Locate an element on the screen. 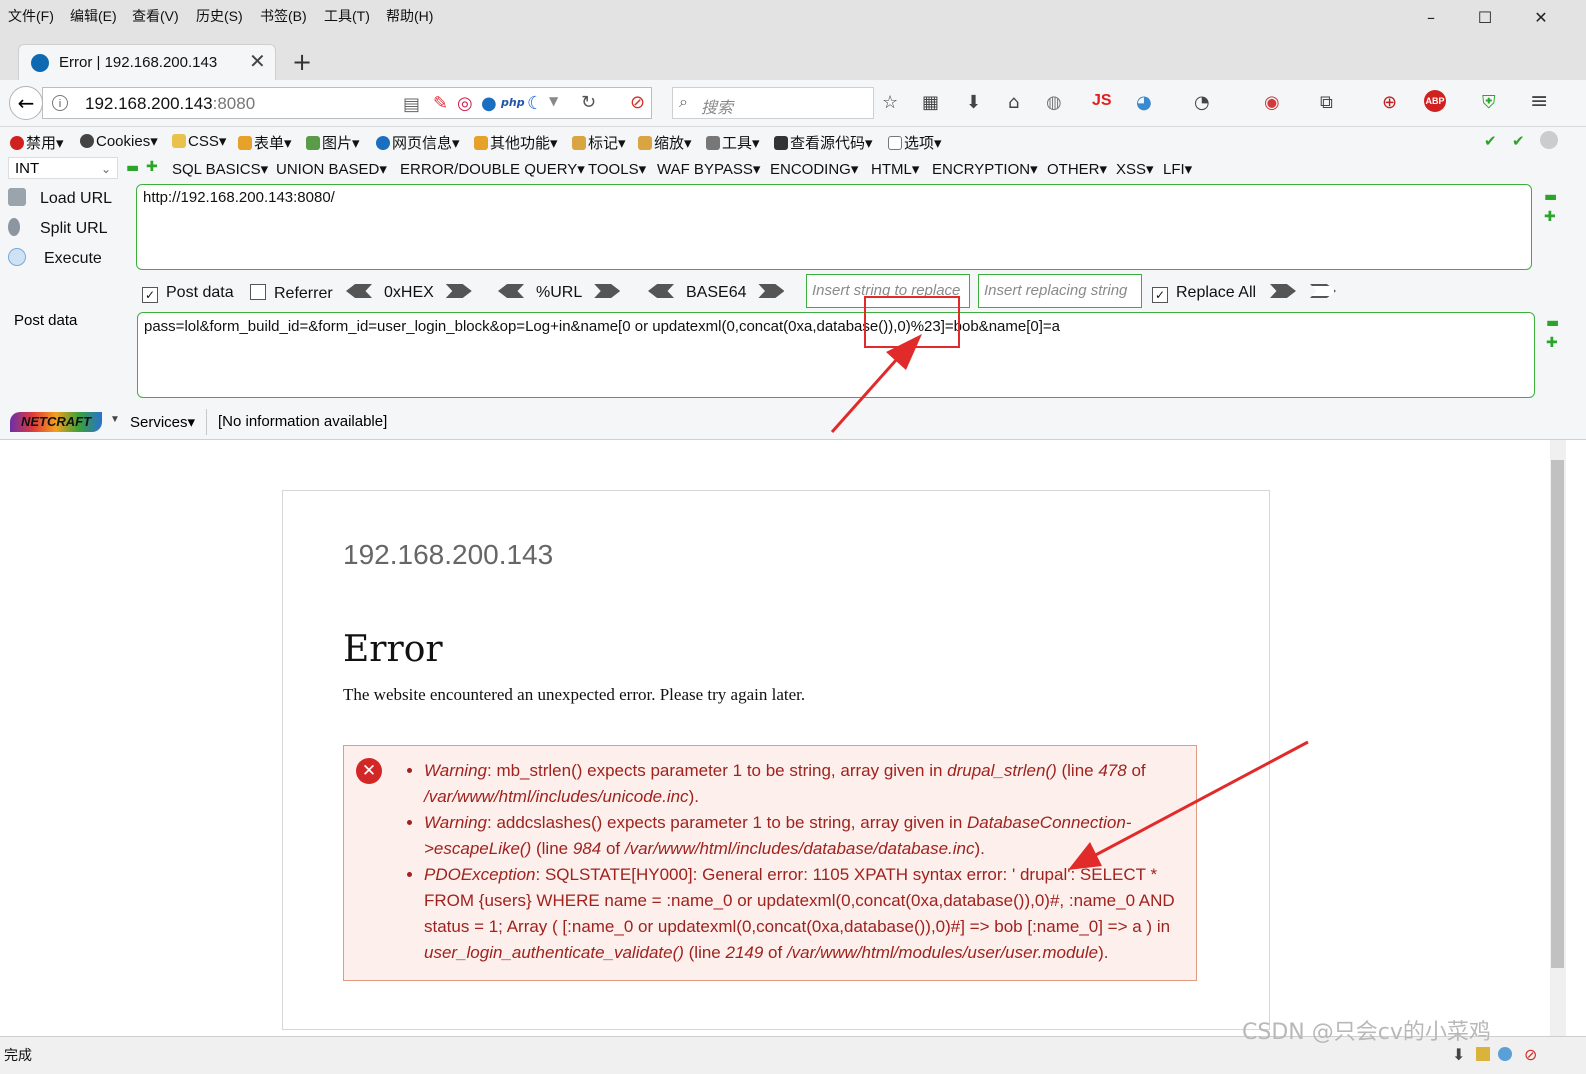 Image resolution: width=1586 pixels, height=1074 pixels. menu-icon: ≡ is located at coordinates (1539, 101).